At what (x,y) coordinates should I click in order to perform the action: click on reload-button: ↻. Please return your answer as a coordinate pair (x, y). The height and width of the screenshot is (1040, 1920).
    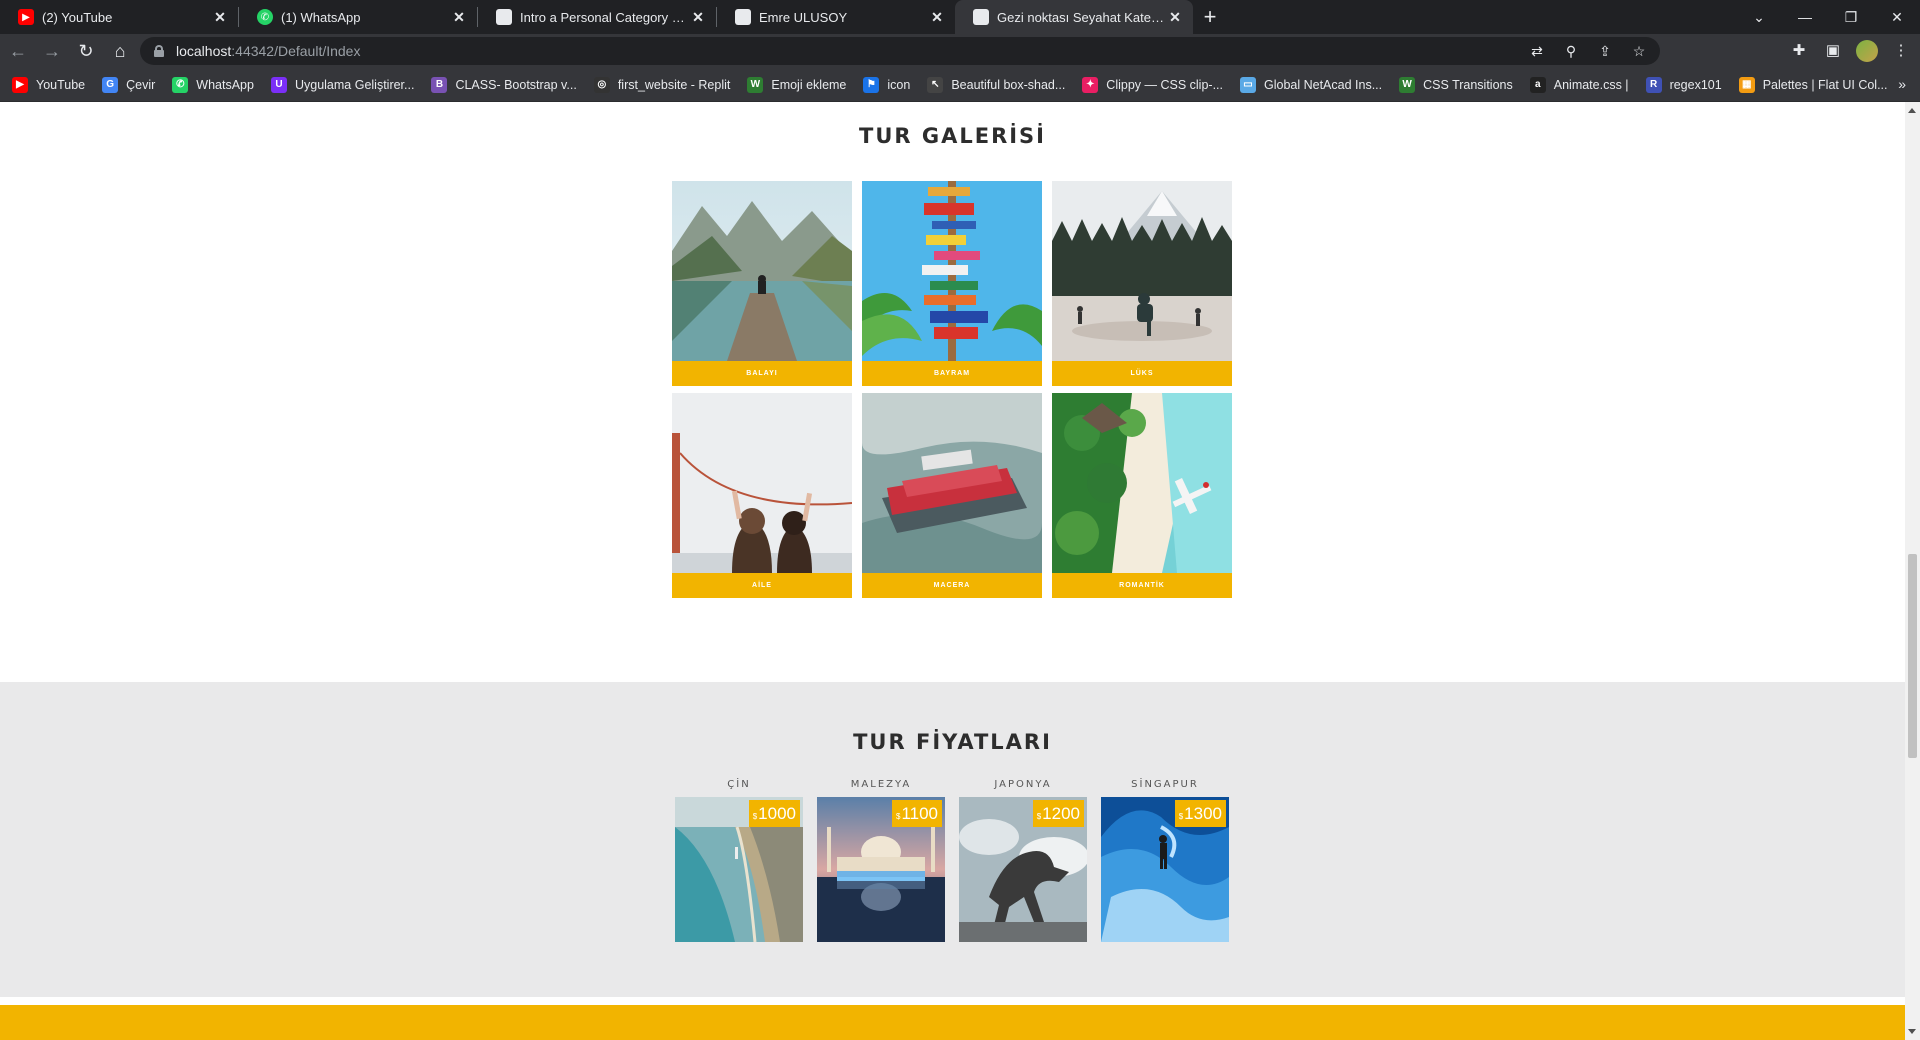
    Looking at the image, I should click on (86, 51).